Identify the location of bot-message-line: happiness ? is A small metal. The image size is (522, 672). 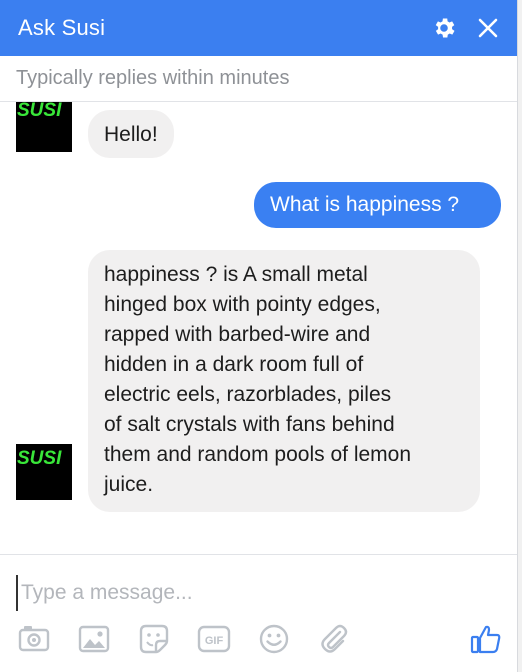
(236, 274).